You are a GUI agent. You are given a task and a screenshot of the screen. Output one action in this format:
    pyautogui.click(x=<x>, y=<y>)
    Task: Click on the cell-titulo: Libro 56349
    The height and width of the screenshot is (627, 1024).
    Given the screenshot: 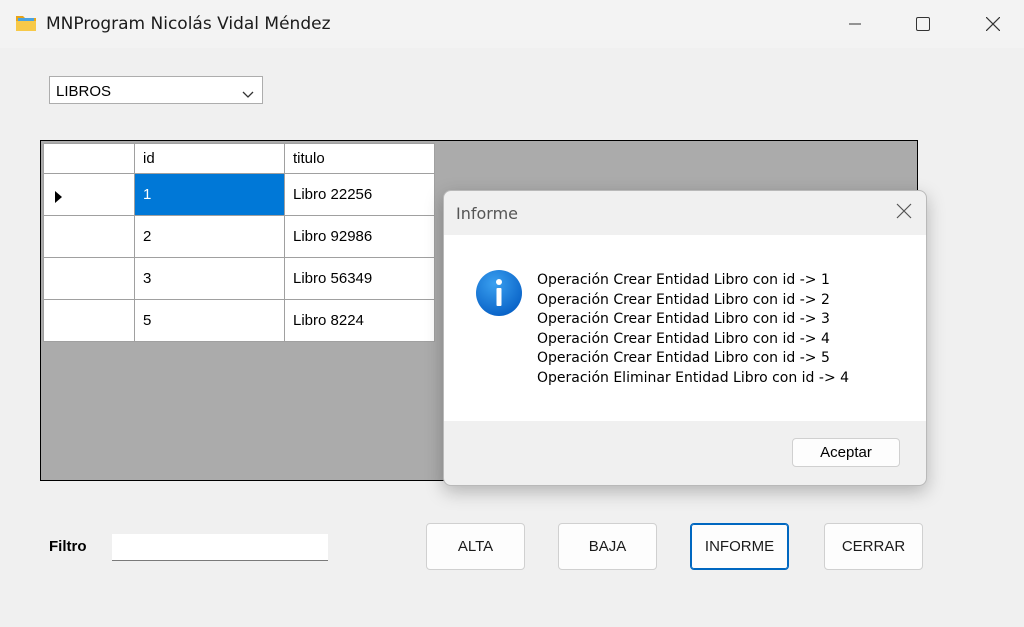 What is the action you would take?
    pyautogui.click(x=359, y=278)
    